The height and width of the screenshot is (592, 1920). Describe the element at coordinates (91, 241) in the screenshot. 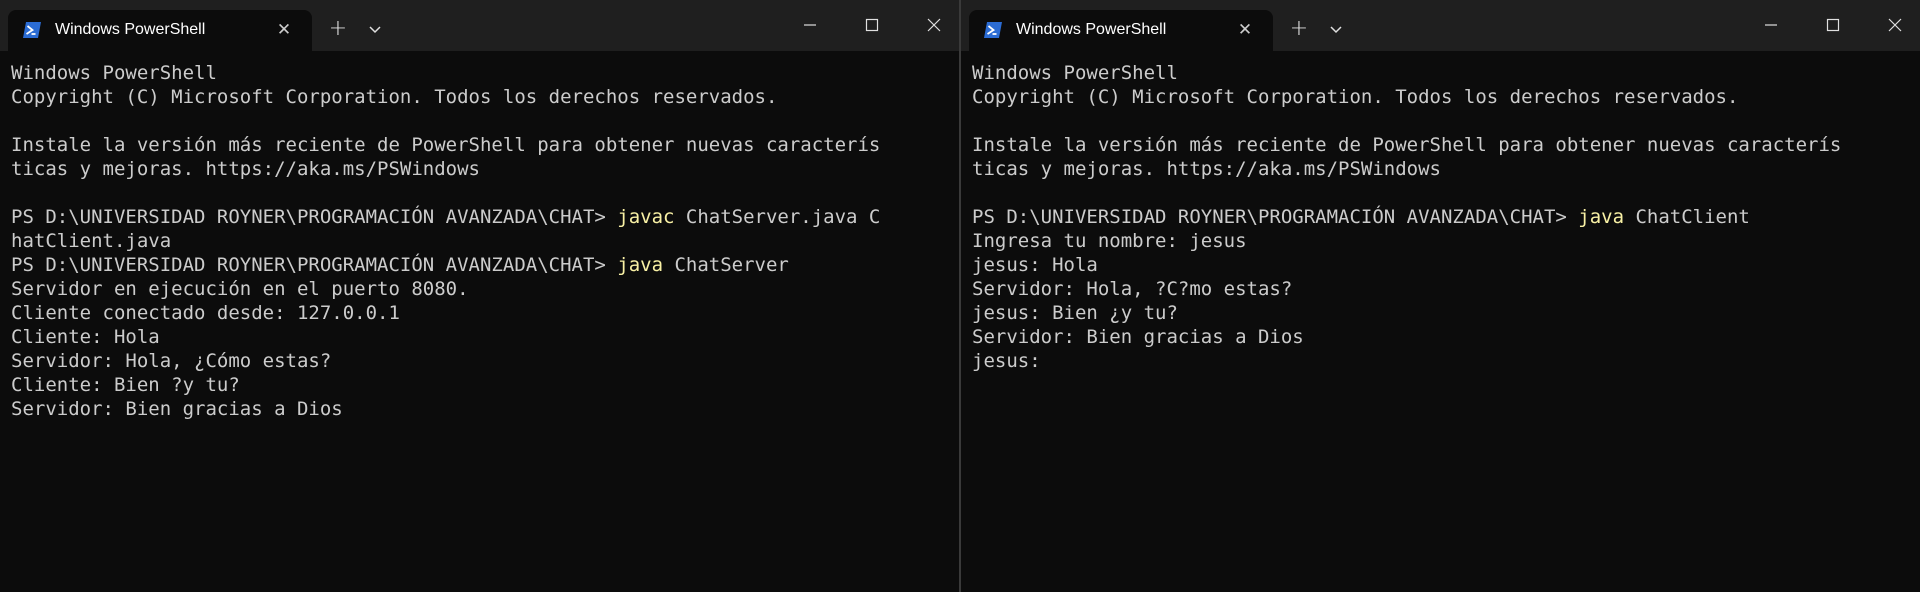

I see `terminal-text: hatClient.java` at that location.